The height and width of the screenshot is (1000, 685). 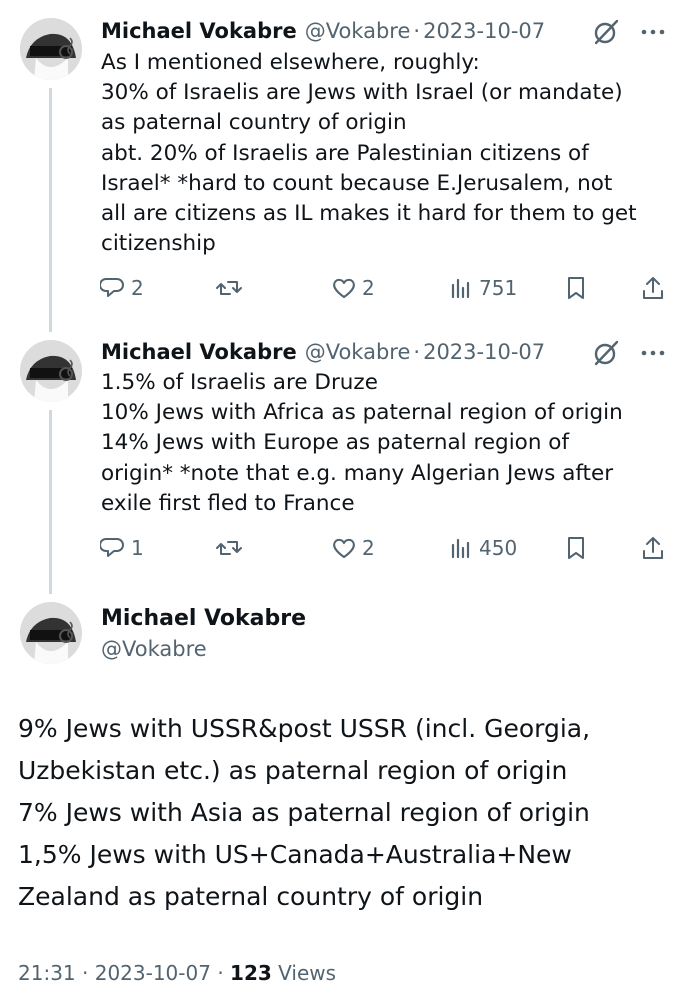 What do you see at coordinates (295, 854) in the screenshot?
I see `tweet-line: 1,5% Jews with US+Canada+Australia+New` at bounding box center [295, 854].